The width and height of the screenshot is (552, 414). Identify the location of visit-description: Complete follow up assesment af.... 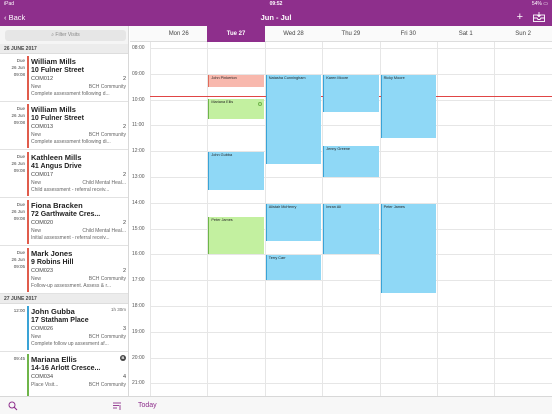
(70, 344).